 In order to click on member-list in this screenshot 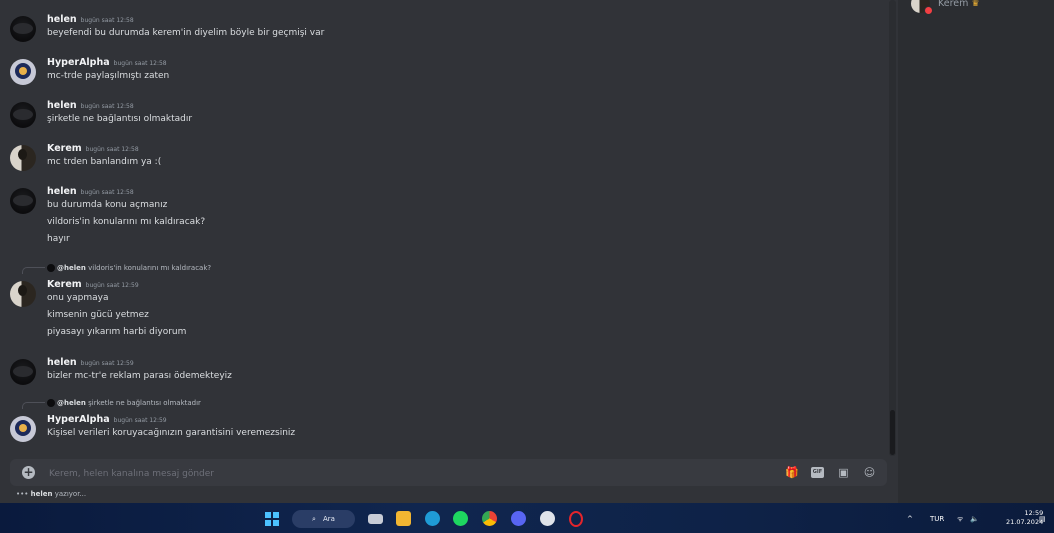, I will do `click(976, 251)`.